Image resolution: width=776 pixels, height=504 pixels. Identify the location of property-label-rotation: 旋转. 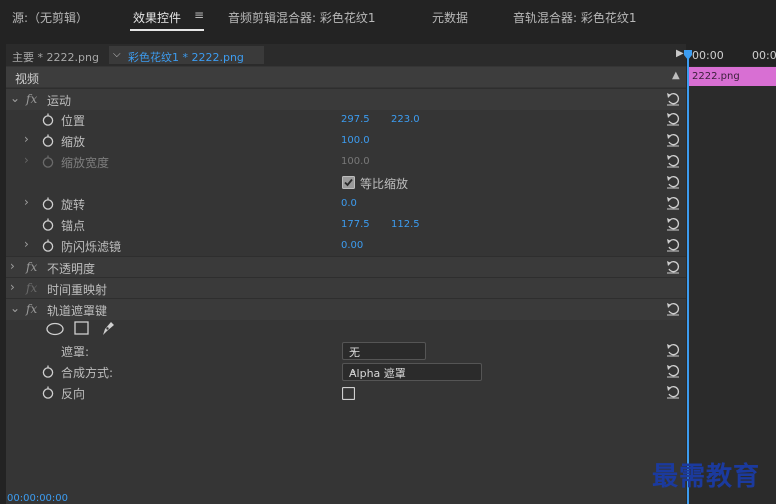
(73, 205).